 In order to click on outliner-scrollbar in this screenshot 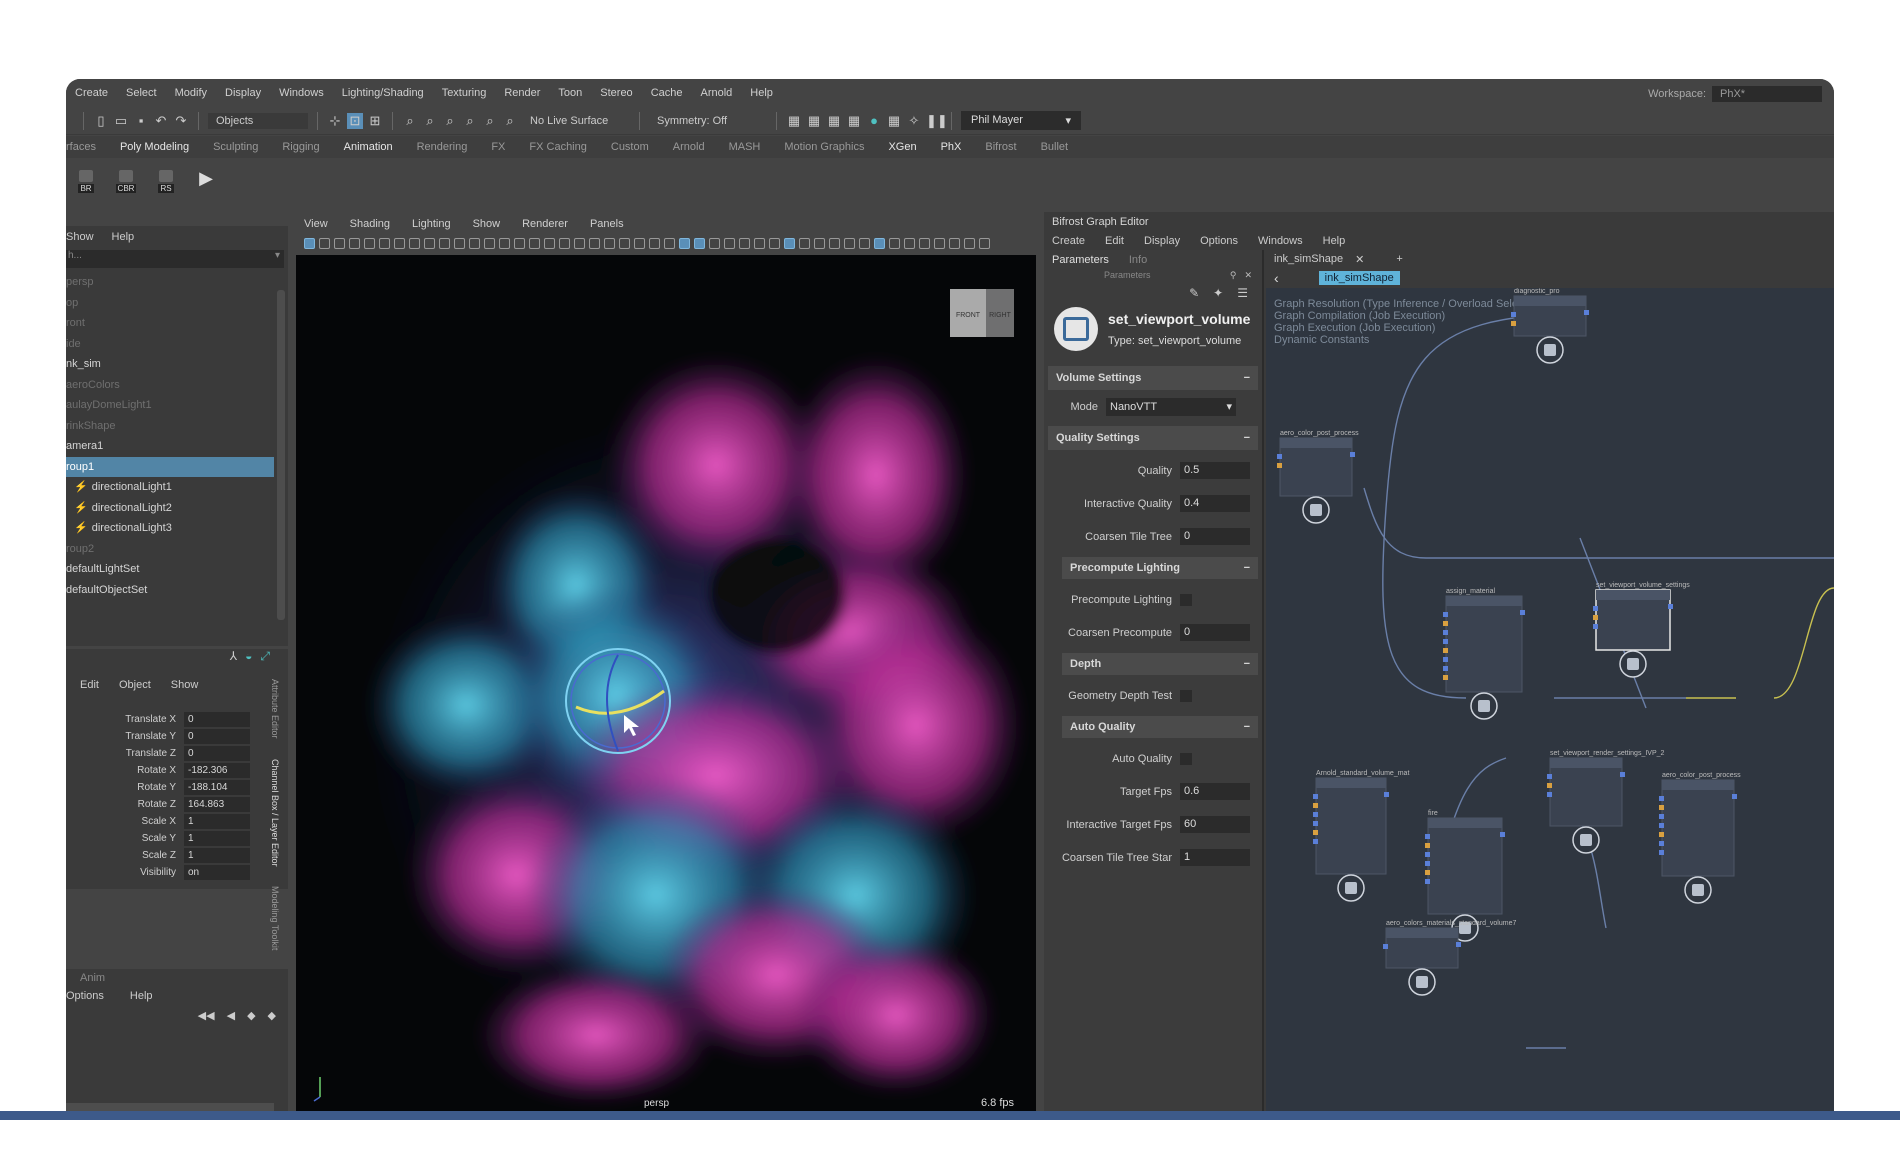, I will do `click(281, 455)`.